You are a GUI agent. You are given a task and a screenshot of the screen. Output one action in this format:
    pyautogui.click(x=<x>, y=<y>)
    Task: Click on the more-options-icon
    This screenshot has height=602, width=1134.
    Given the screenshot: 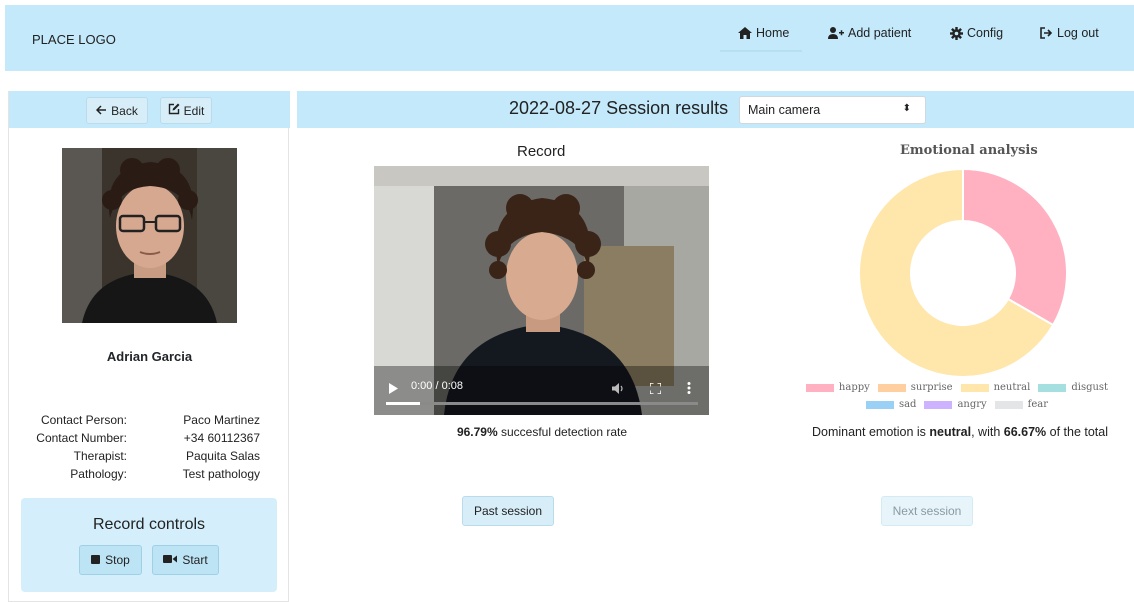 What is the action you would take?
    pyautogui.click(x=689, y=390)
    